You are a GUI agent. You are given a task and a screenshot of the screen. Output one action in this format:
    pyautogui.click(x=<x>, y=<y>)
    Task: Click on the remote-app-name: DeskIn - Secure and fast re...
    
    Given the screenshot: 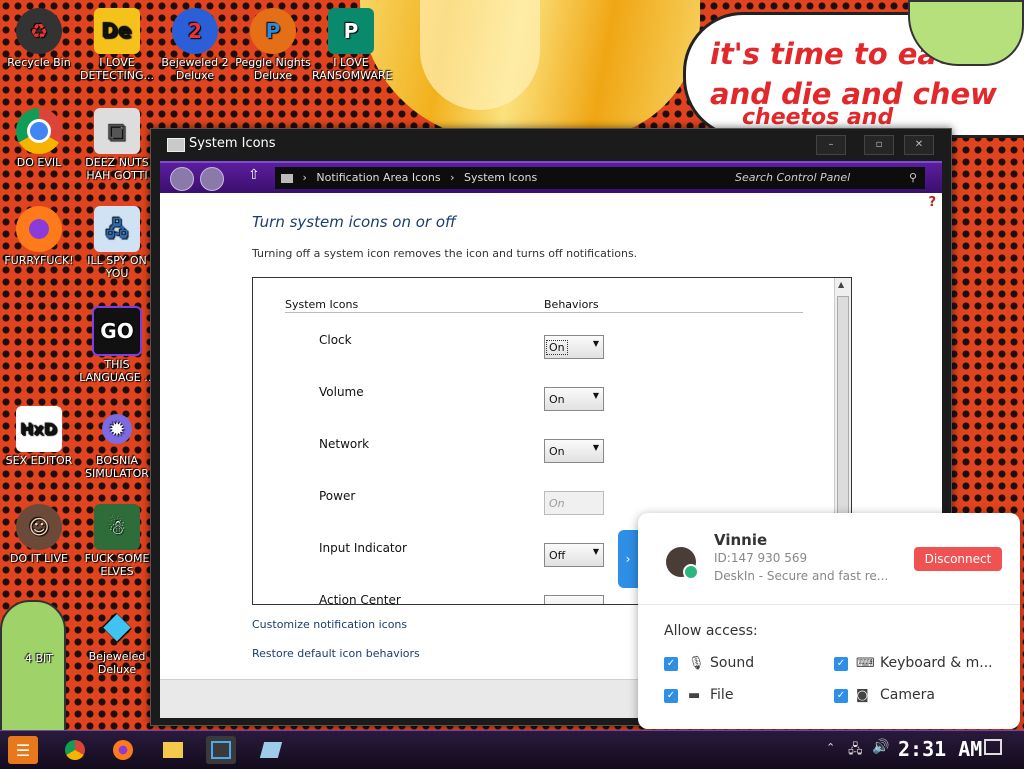 What is the action you would take?
    pyautogui.click(x=801, y=576)
    